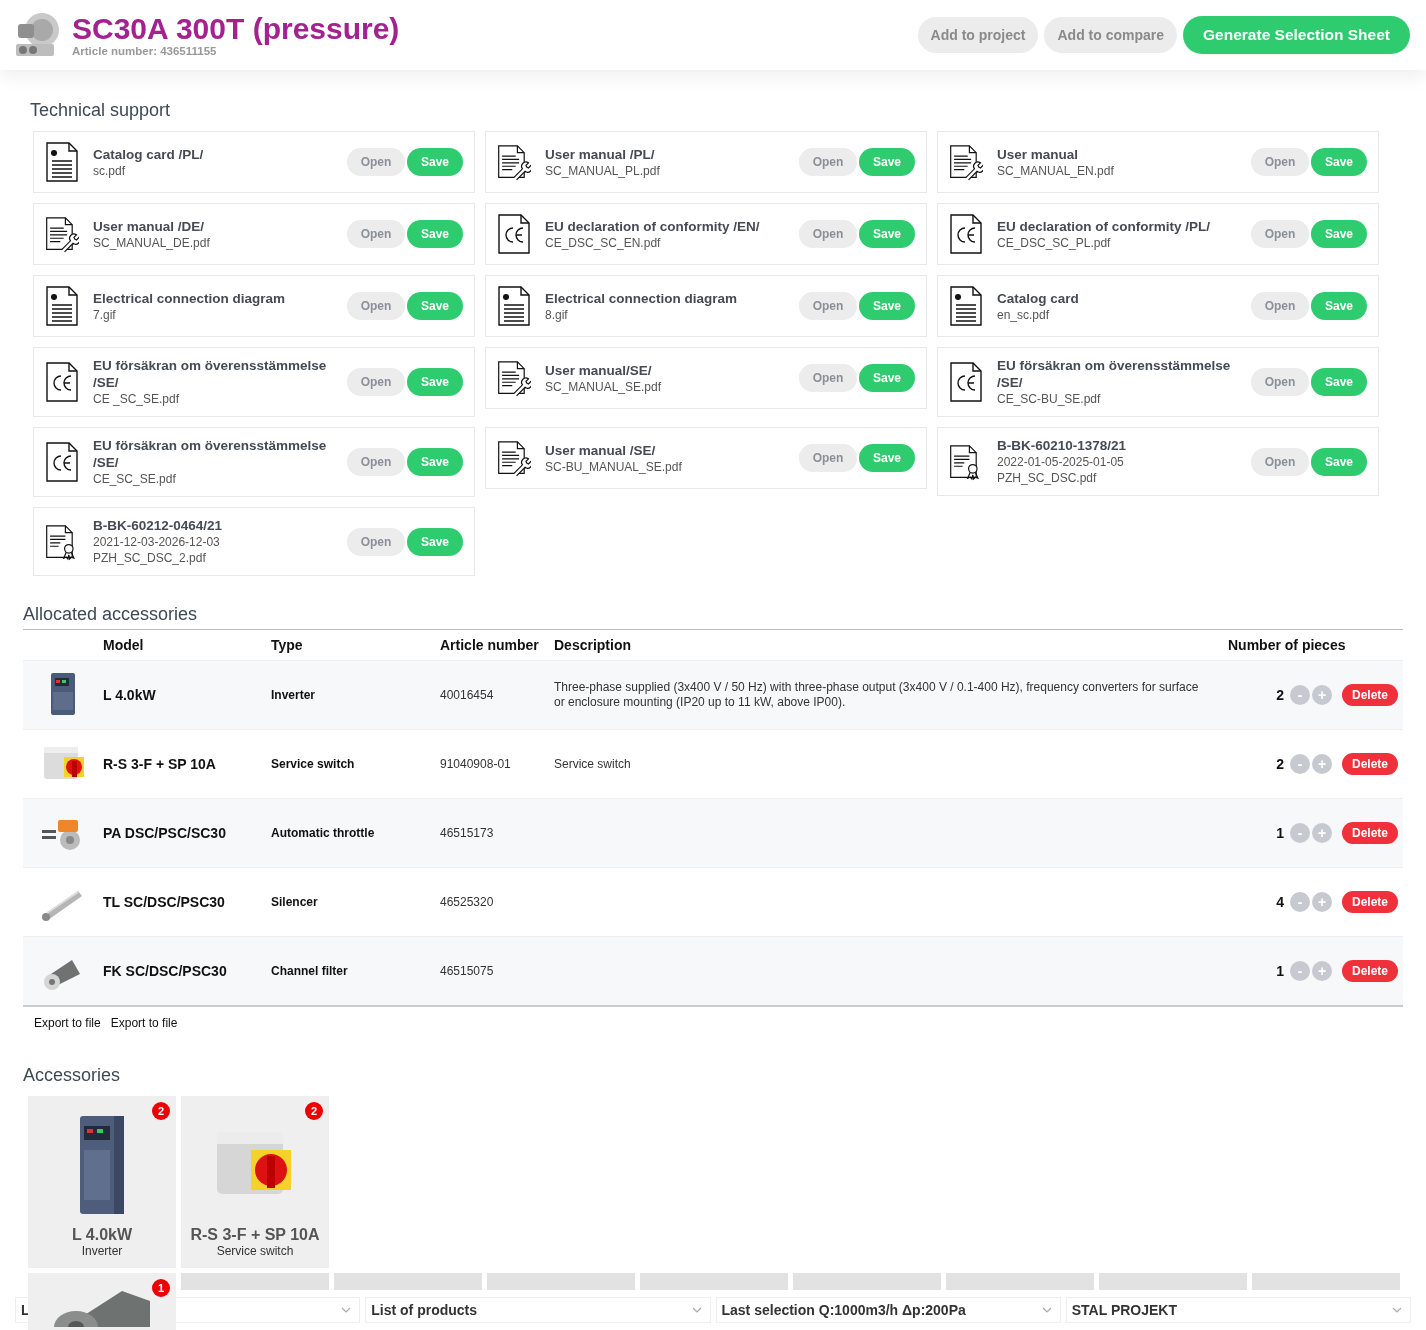 The height and width of the screenshot is (1330, 1426). I want to click on document-title: User manual/SE/, so click(599, 370).